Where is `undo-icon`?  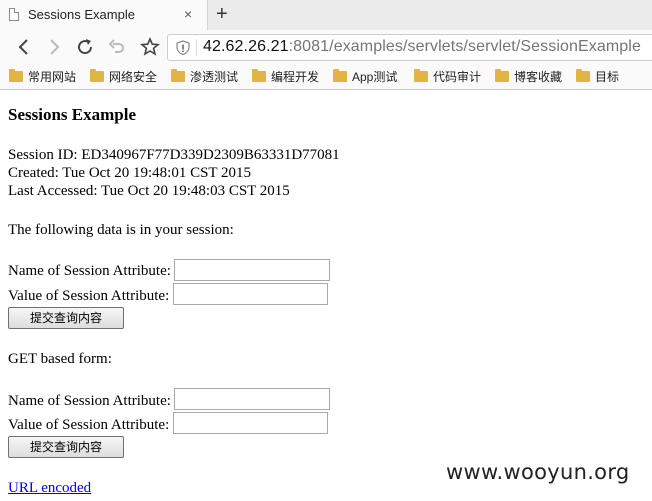 undo-icon is located at coordinates (117, 47).